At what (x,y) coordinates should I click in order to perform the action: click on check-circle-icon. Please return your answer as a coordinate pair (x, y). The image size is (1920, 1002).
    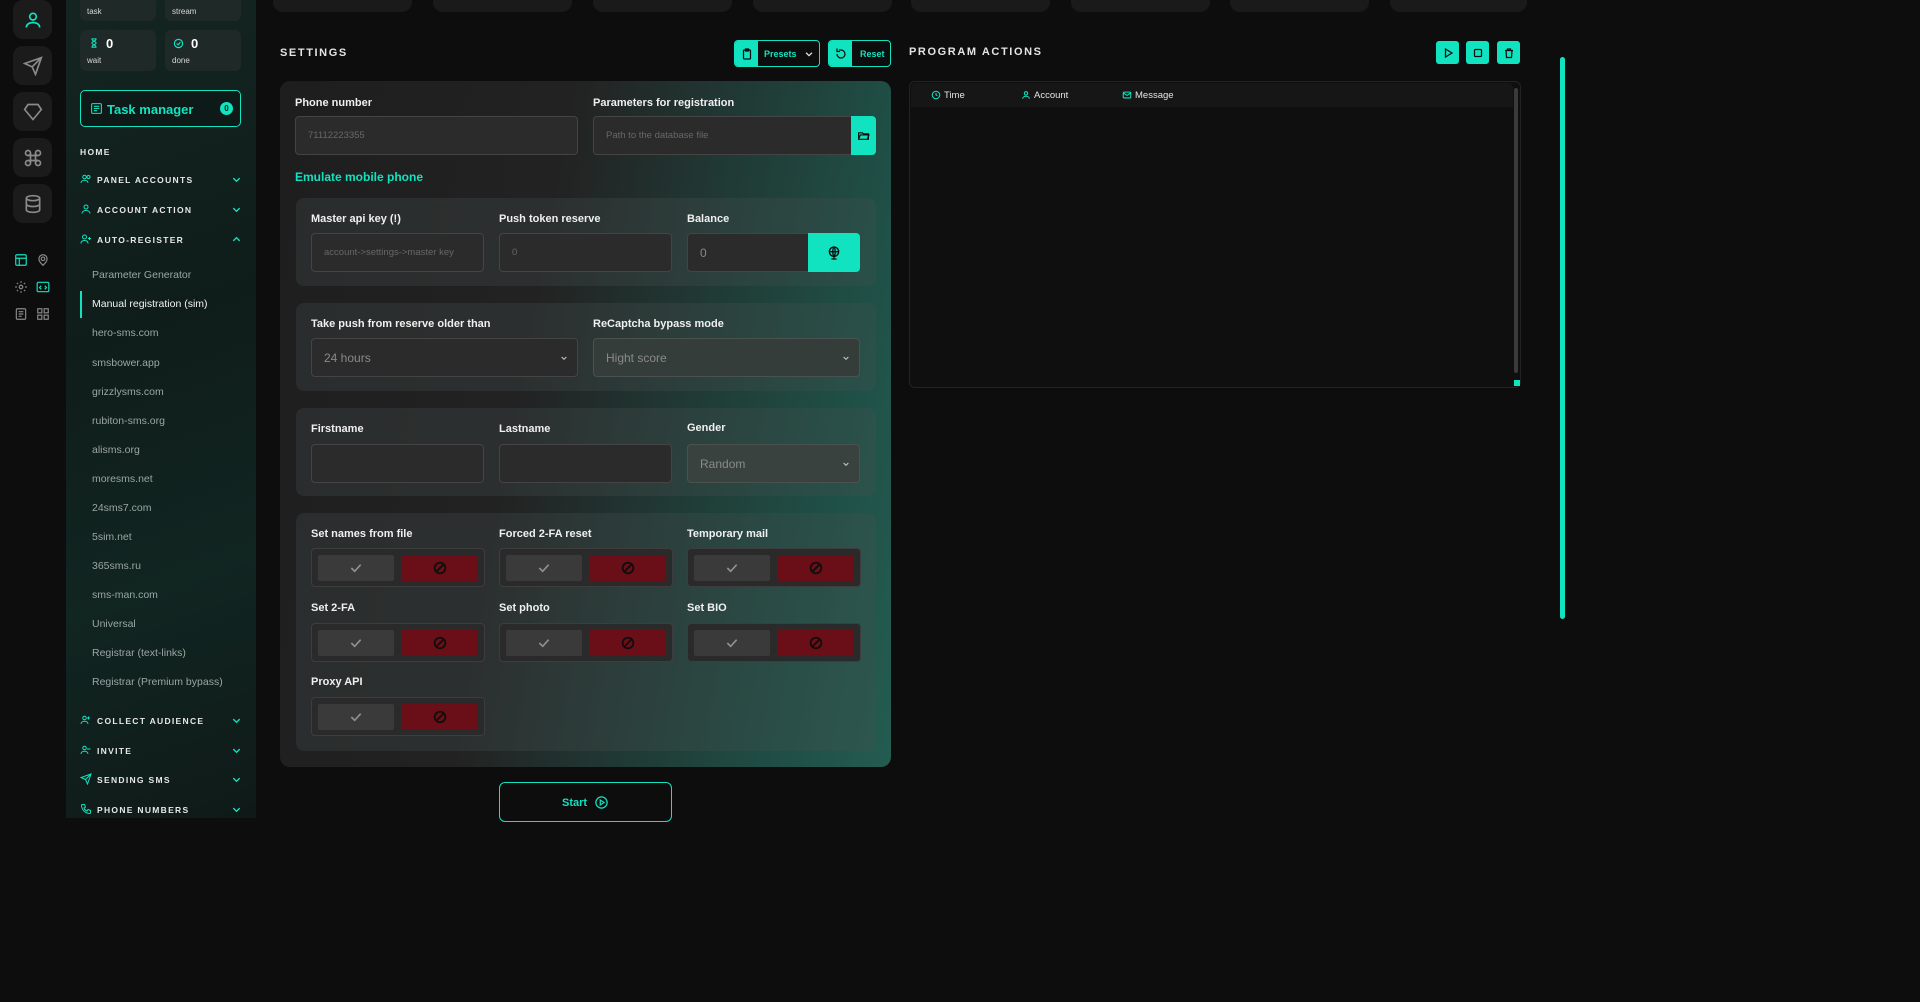
    Looking at the image, I should click on (178, 43).